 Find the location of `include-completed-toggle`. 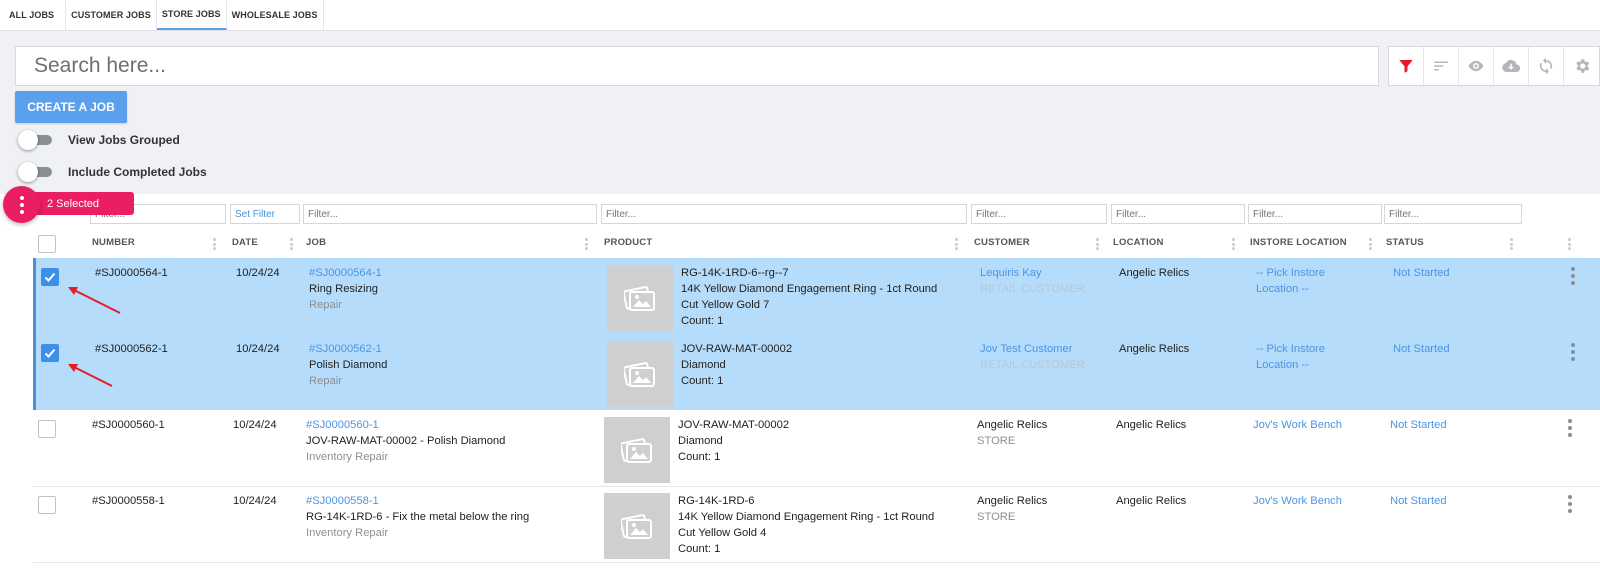

include-completed-toggle is located at coordinates (35, 172).